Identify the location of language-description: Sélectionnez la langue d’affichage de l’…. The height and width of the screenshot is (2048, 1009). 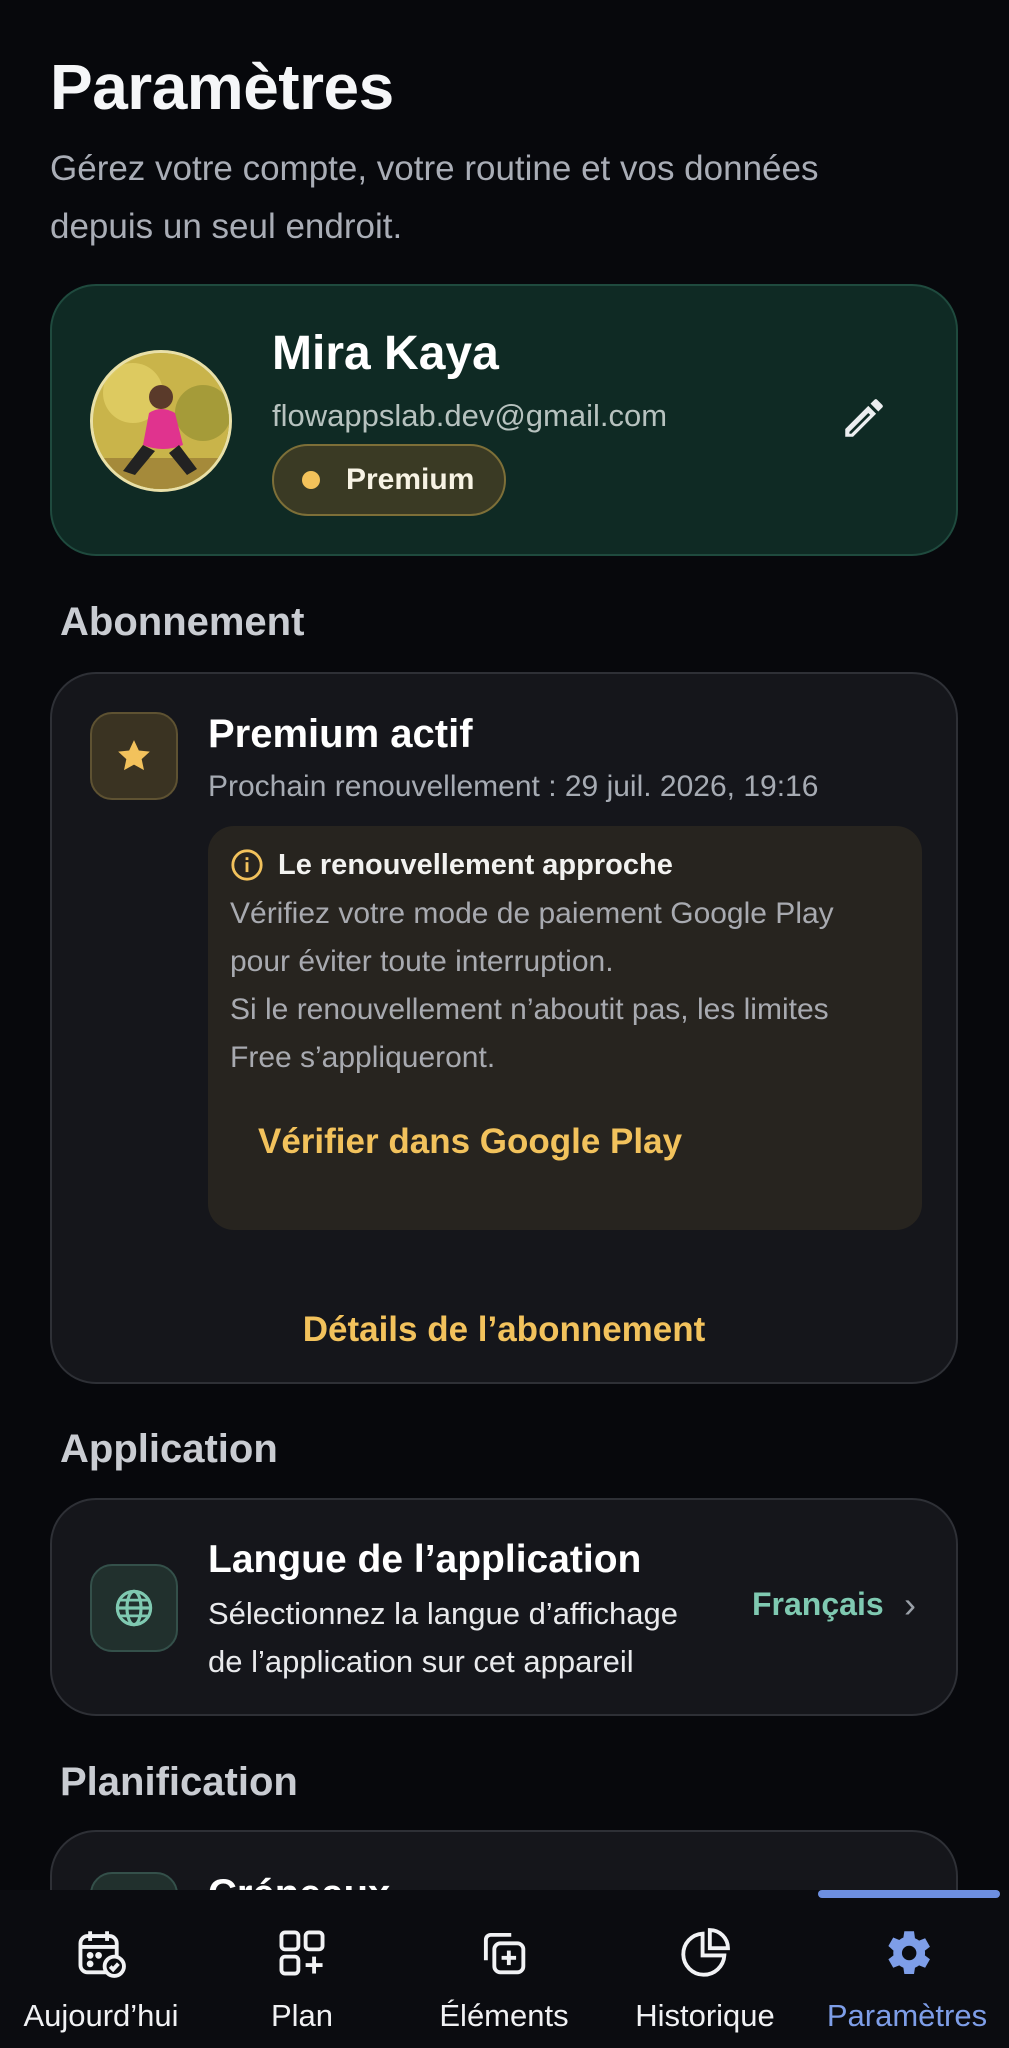
(458, 1638).